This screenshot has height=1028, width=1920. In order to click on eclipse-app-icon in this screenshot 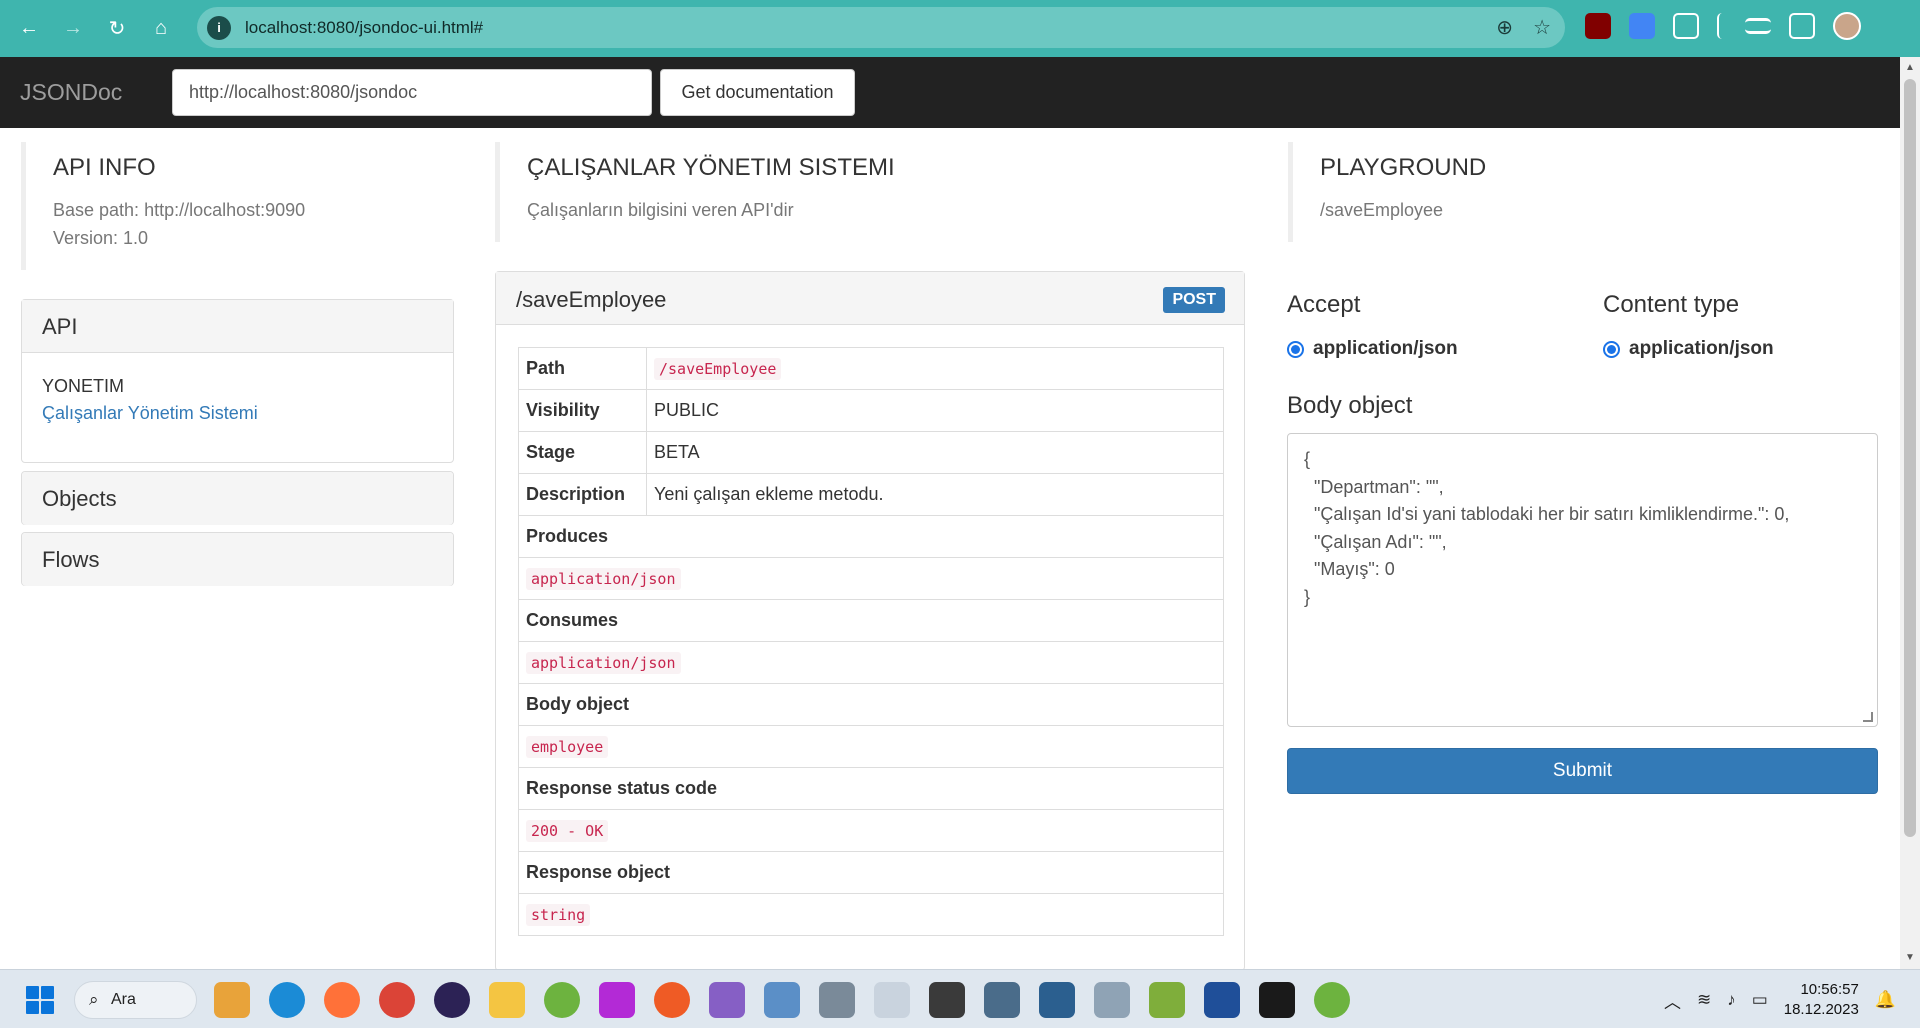, I will do `click(452, 1000)`.